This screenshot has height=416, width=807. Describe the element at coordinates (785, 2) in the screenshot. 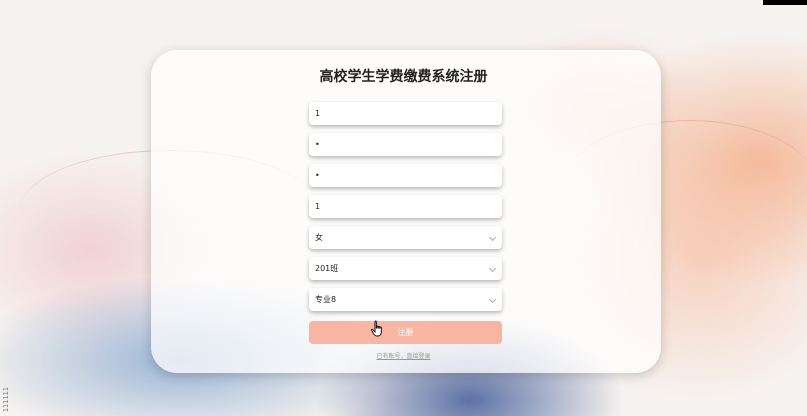

I see `top-bar` at that location.